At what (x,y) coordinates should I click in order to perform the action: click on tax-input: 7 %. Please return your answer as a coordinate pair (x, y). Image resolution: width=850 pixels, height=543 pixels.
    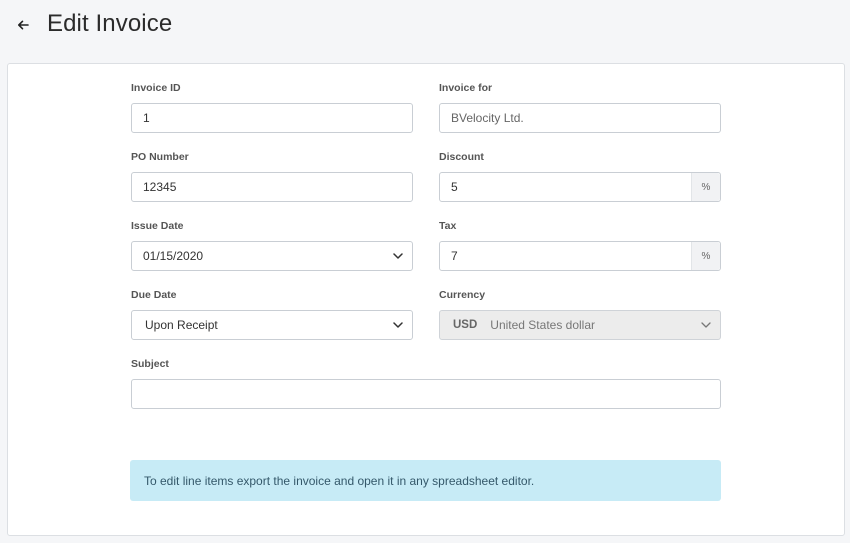
    Looking at the image, I should click on (580, 256).